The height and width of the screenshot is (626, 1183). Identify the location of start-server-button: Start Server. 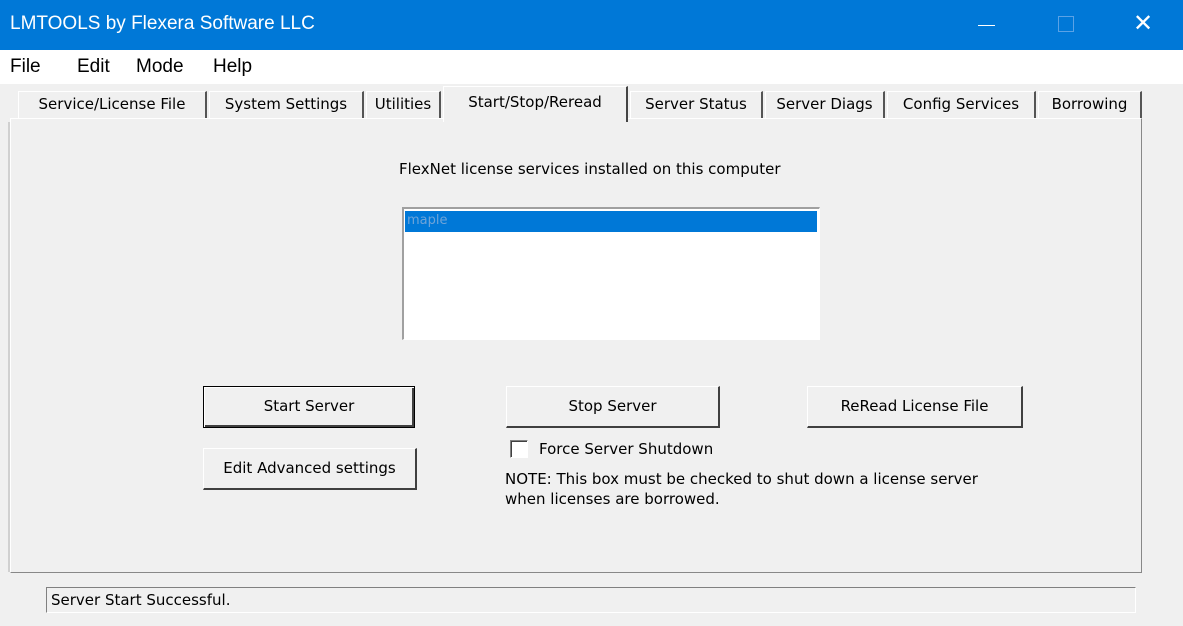
(309, 407).